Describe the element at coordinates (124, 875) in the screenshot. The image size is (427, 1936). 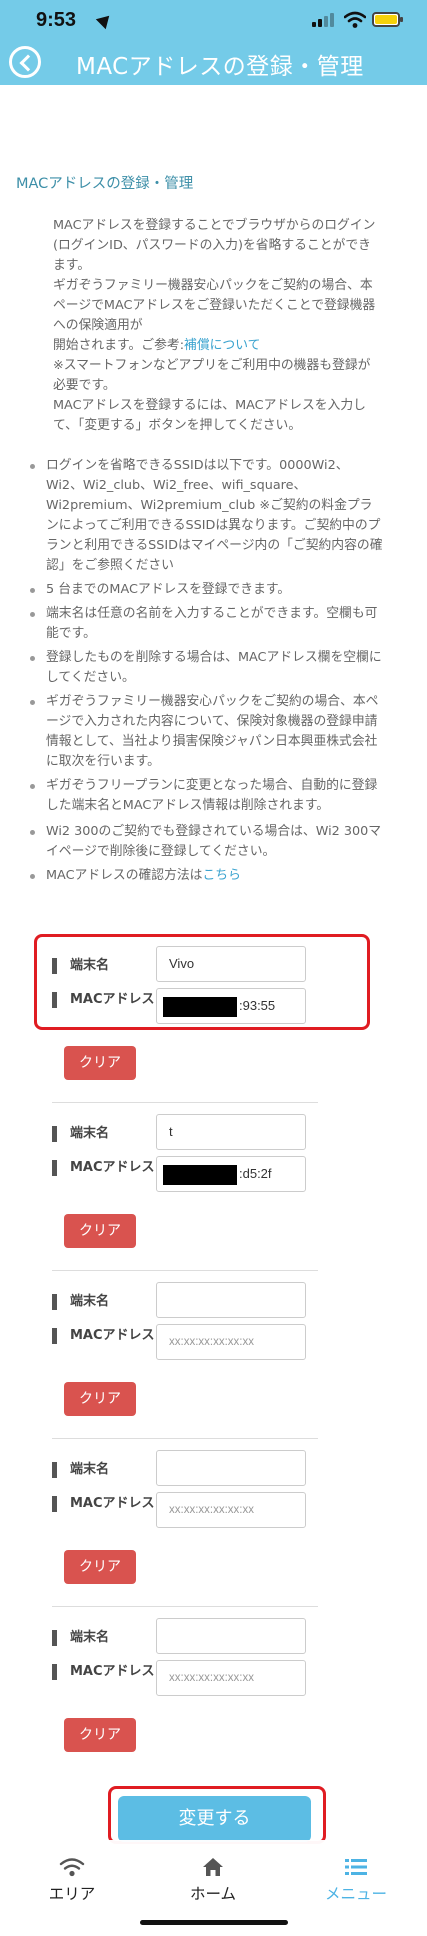
I see `mac-check-label: MACアドレスの確認方法は` at that location.